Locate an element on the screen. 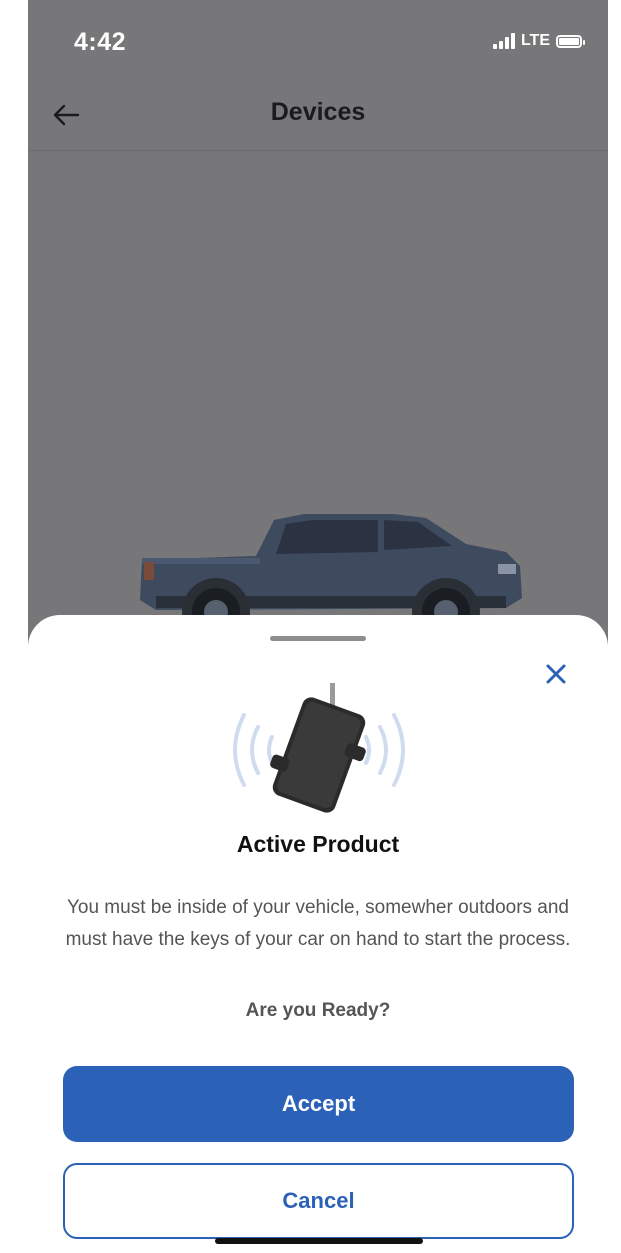  sheet-title: Active Product is located at coordinates (318, 844).